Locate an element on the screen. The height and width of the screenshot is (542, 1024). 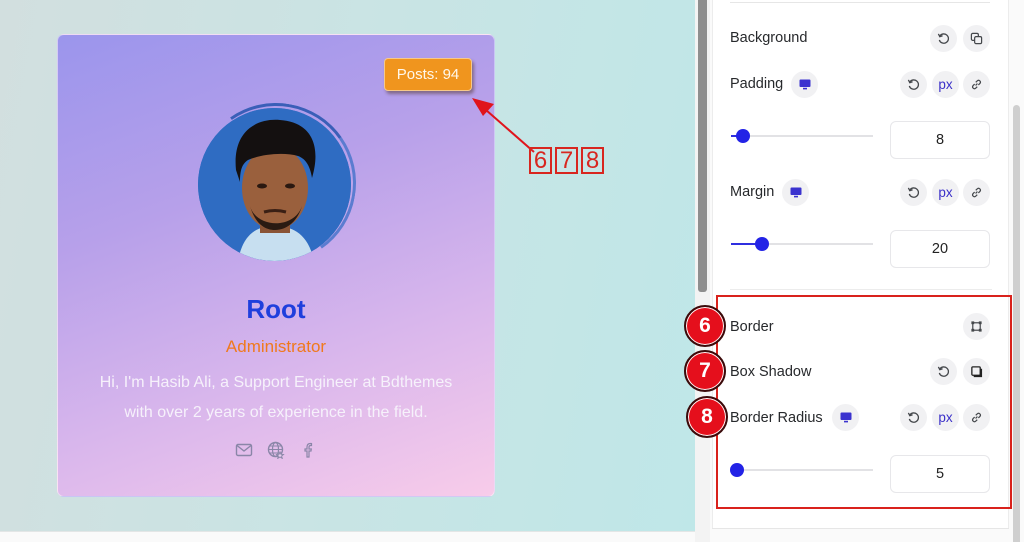
padding-responsive-button is located at coordinates (804, 84).